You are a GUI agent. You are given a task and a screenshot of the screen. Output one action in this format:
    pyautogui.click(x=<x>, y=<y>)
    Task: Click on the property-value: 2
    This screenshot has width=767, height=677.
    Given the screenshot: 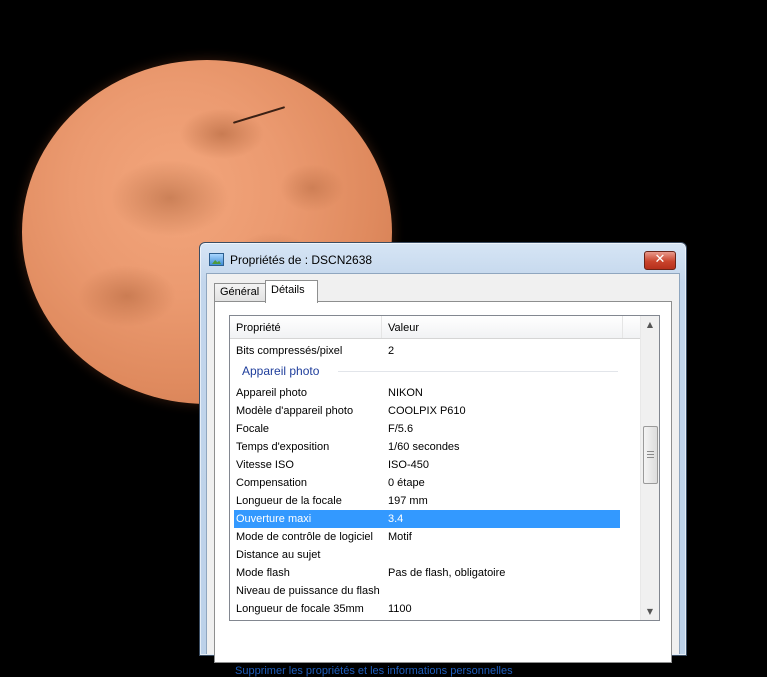 What is the action you would take?
    pyautogui.click(x=391, y=351)
    